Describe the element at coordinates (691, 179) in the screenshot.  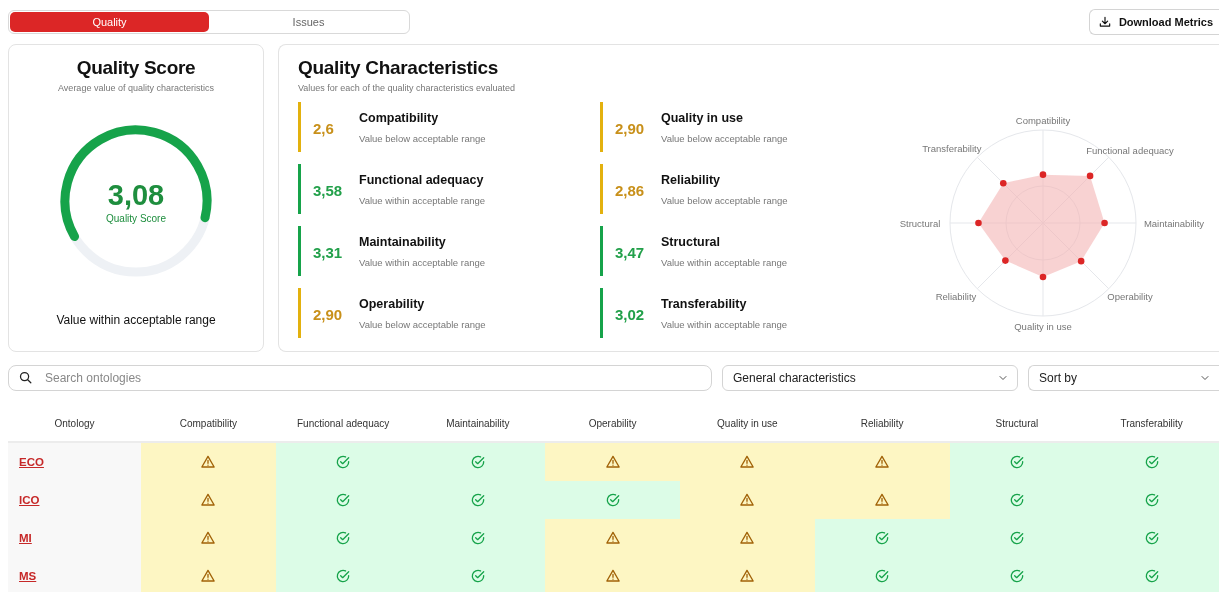
I see `characteristic-name: Reliability` at that location.